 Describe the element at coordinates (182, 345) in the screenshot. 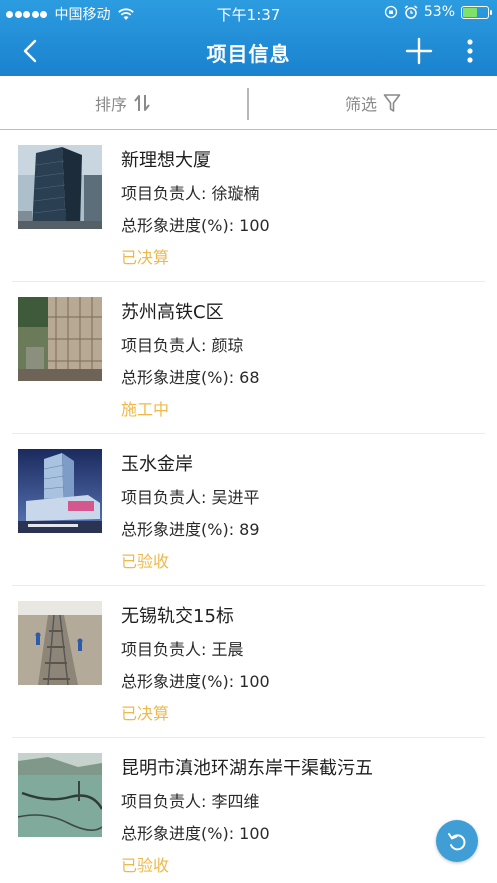

I see `project-manager: 项目负责人: 颜琼` at that location.